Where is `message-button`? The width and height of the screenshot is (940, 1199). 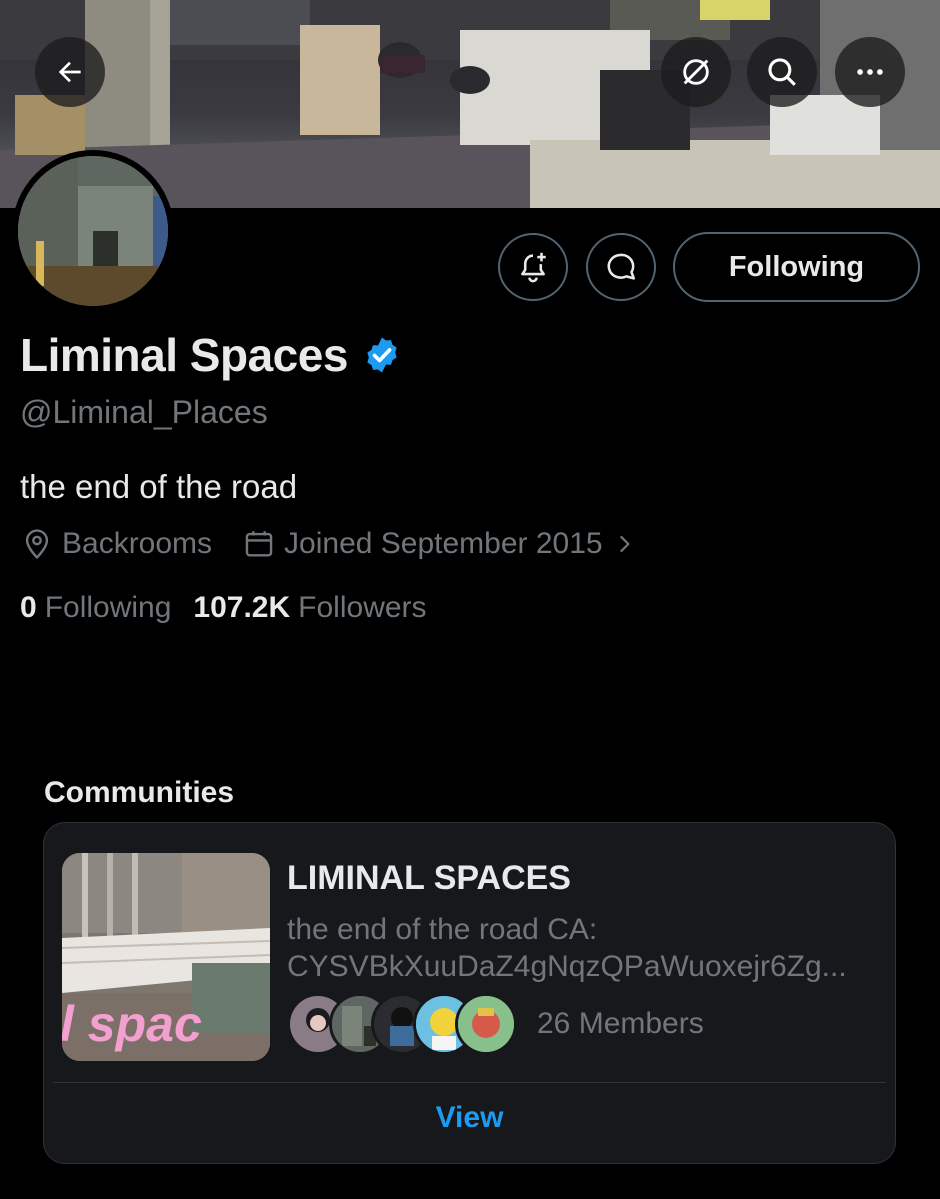
message-button is located at coordinates (621, 267).